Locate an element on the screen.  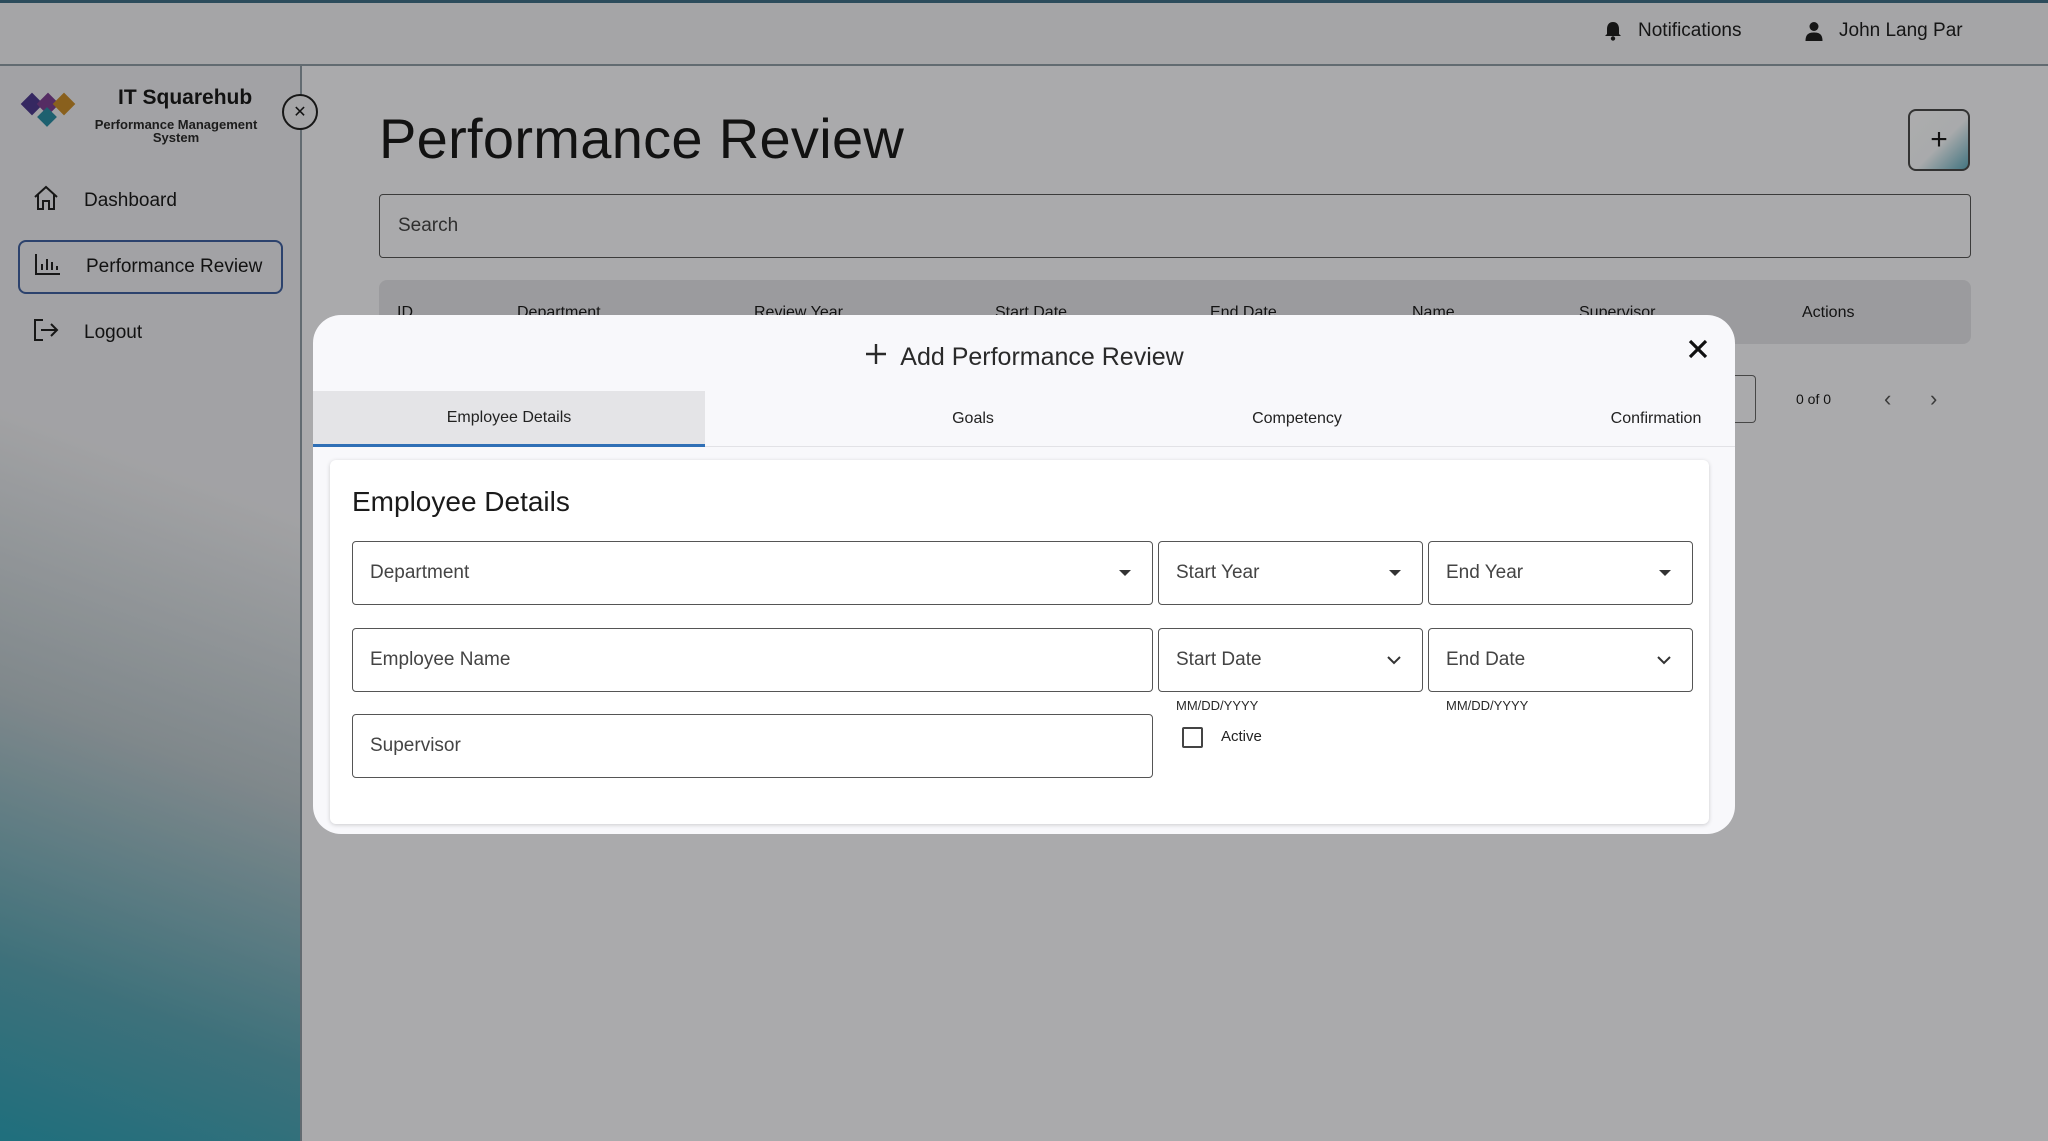
start-year-label: Start Year is located at coordinates (1218, 572).